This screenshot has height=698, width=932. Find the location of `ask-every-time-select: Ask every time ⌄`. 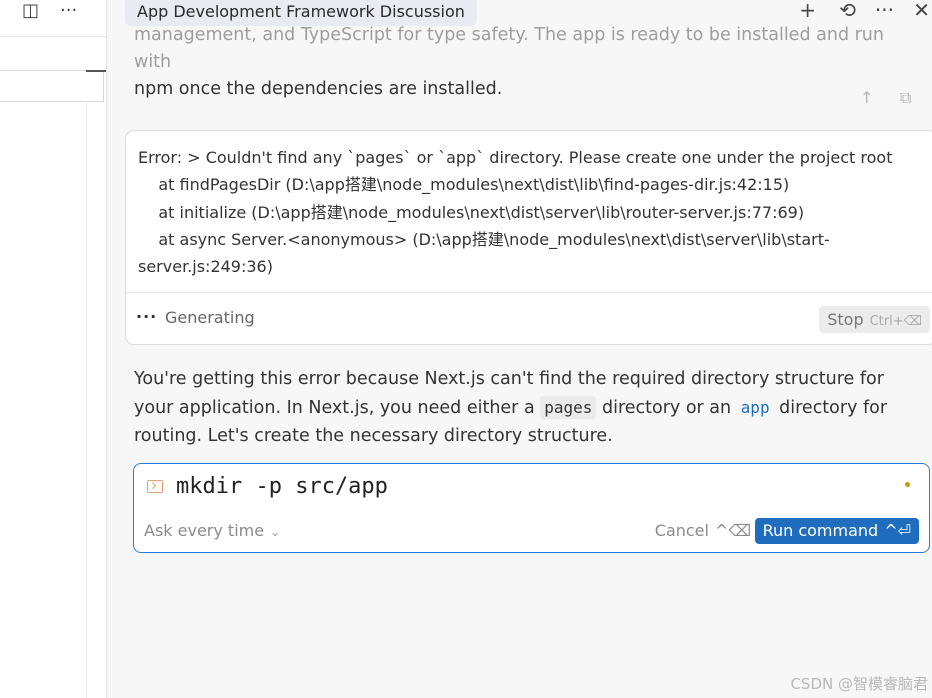

ask-every-time-select: Ask every time ⌄ is located at coordinates (212, 530).